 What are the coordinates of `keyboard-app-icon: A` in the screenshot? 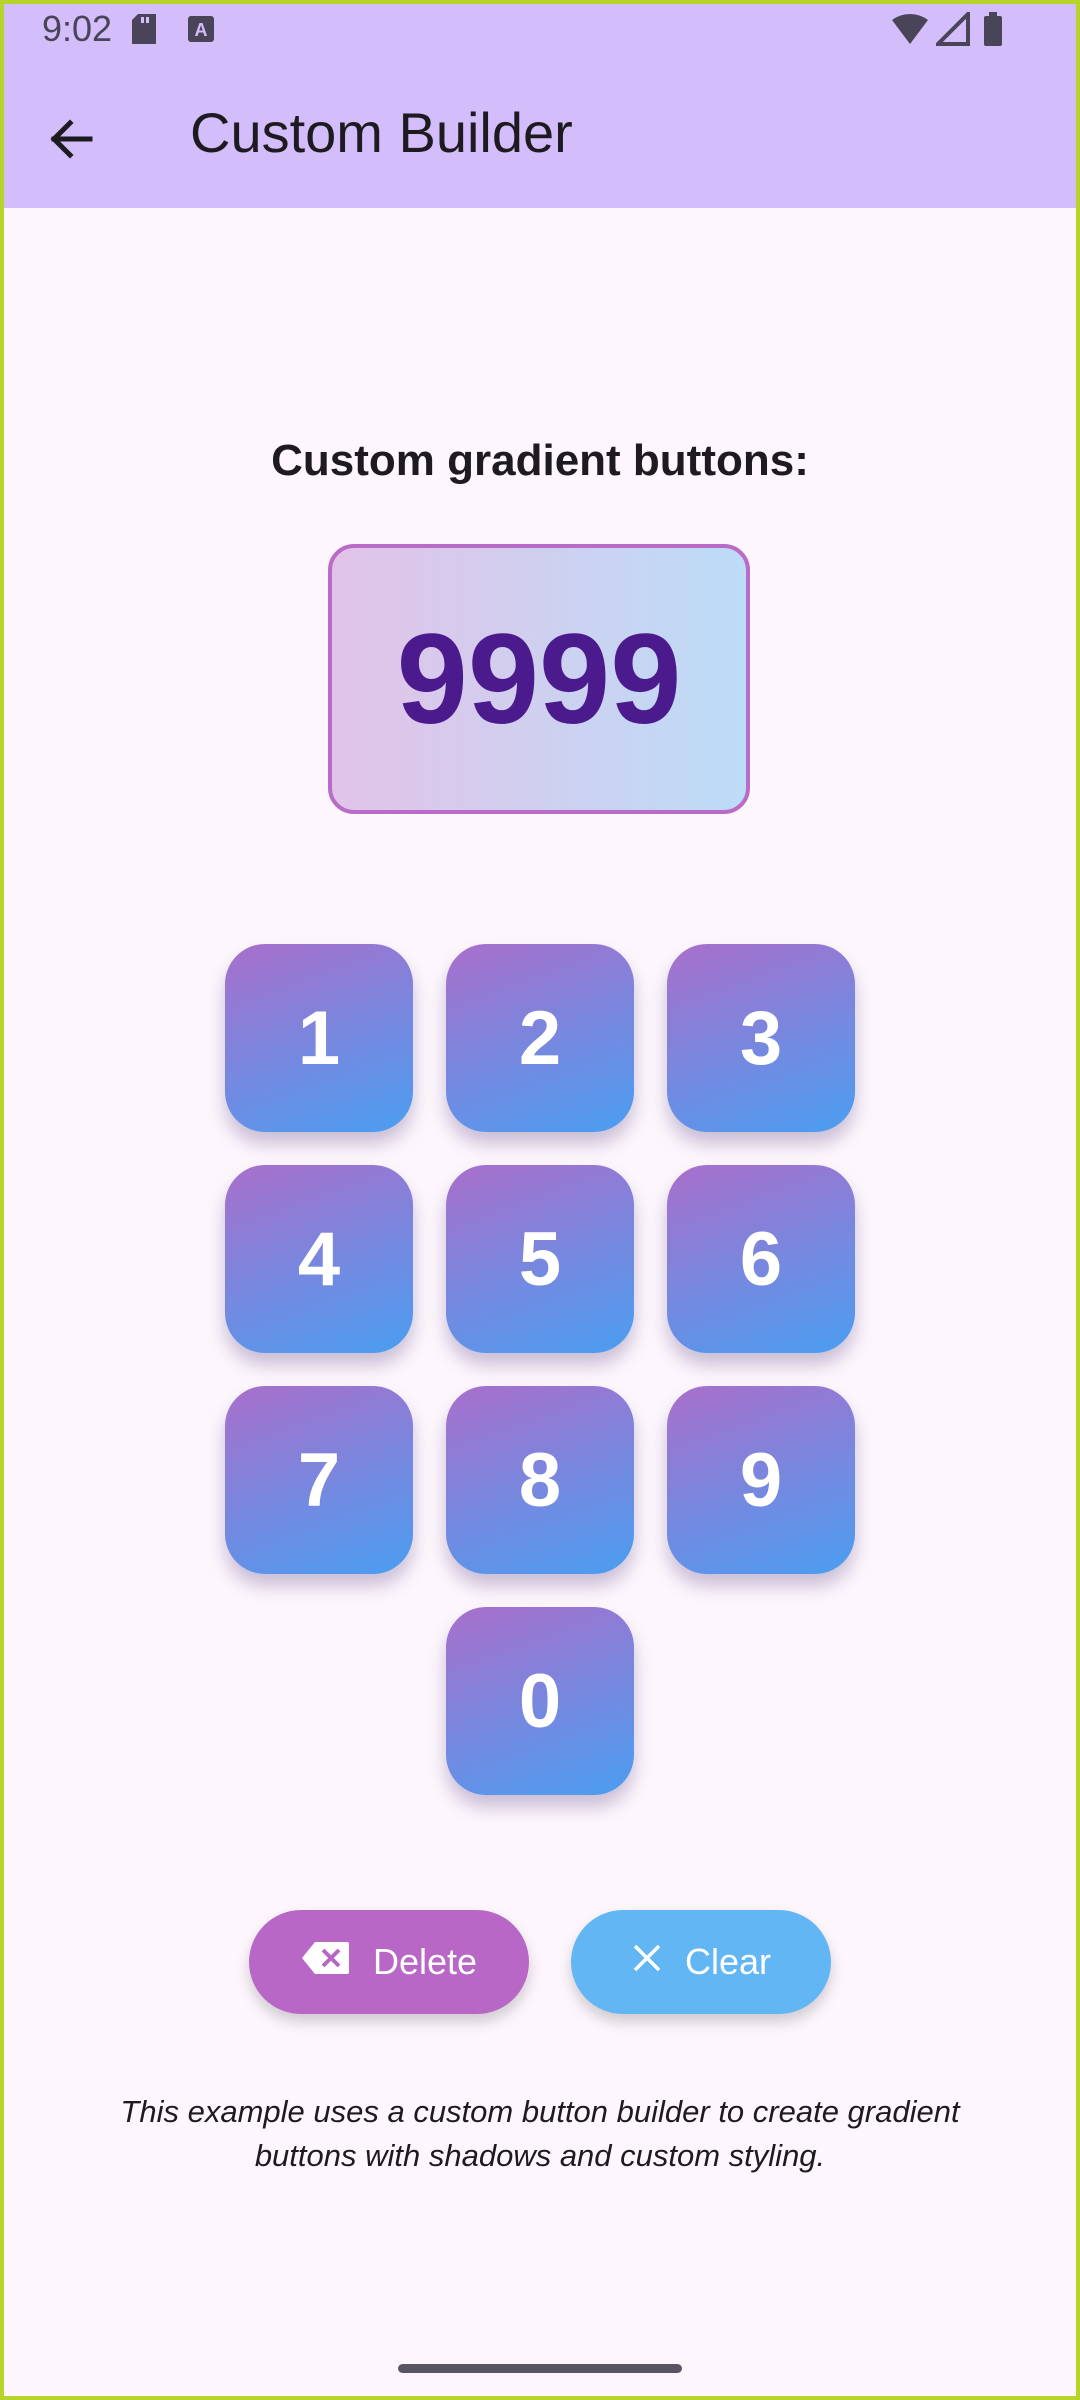 It's located at (201, 31).